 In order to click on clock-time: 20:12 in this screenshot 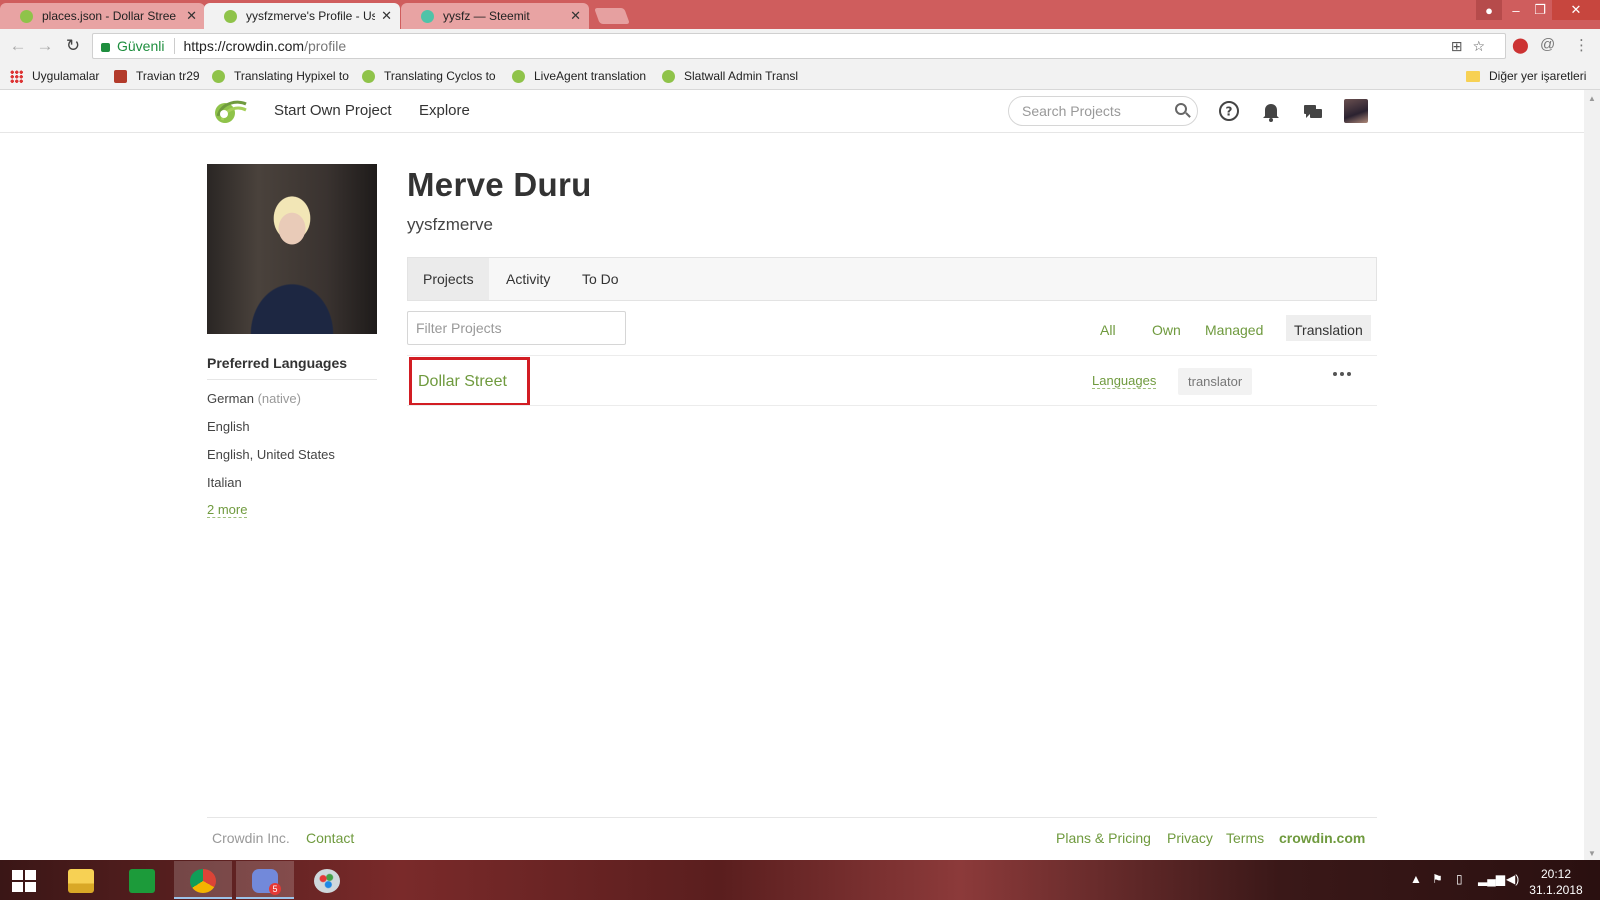, I will do `click(1556, 874)`.